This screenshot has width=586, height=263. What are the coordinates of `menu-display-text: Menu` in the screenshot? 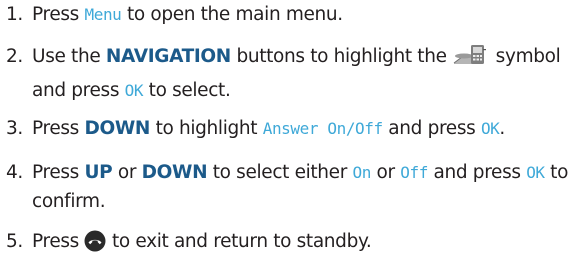 It's located at (103, 14).